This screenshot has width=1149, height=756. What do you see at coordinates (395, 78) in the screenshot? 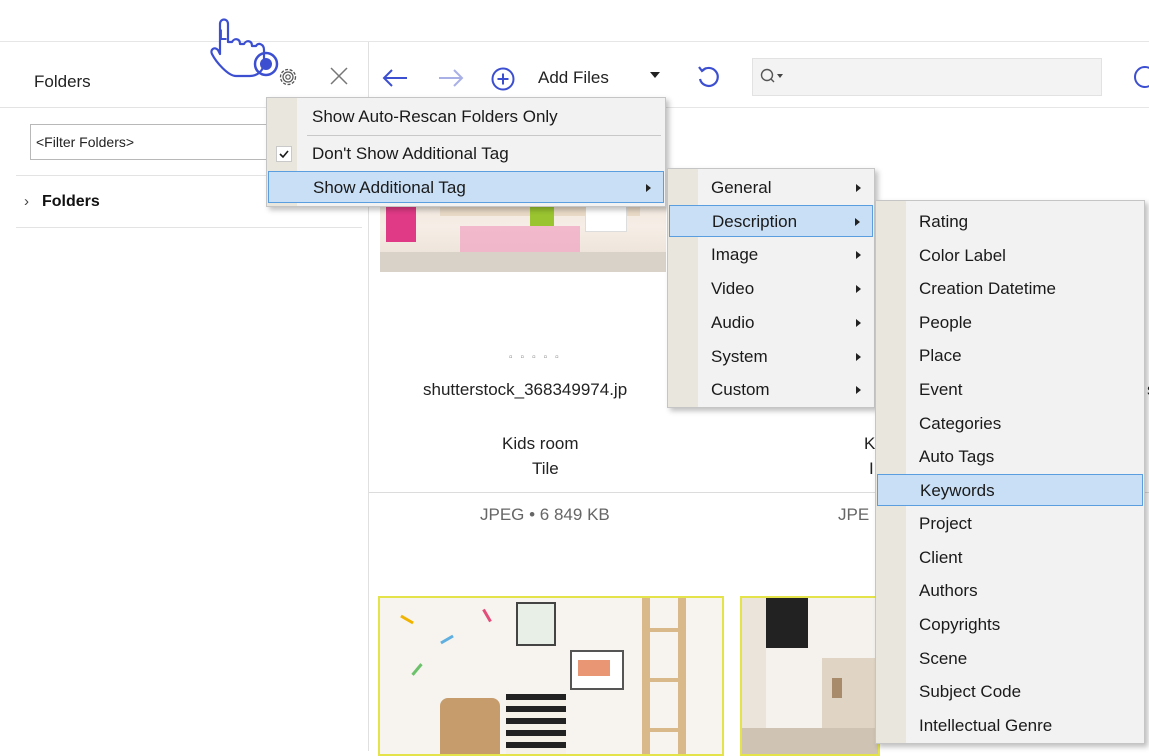
I see `back-arrow-icon` at bounding box center [395, 78].